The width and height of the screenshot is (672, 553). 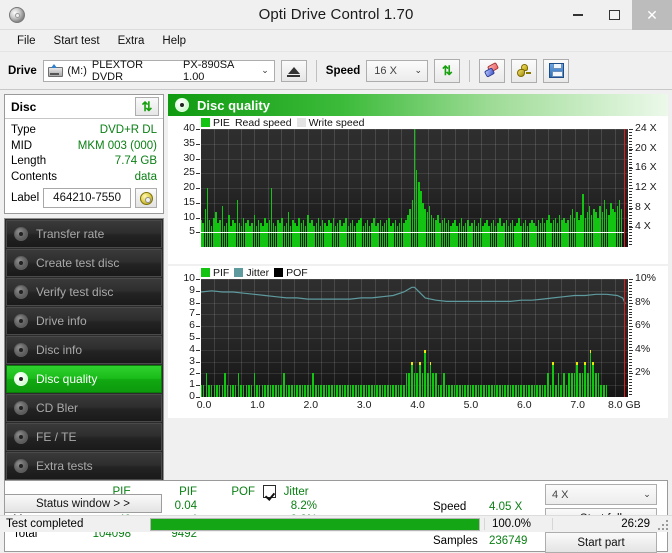 I want to click on pif-y2-axis: 2% 4% 6% 8% 10%, so click(x=648, y=335).